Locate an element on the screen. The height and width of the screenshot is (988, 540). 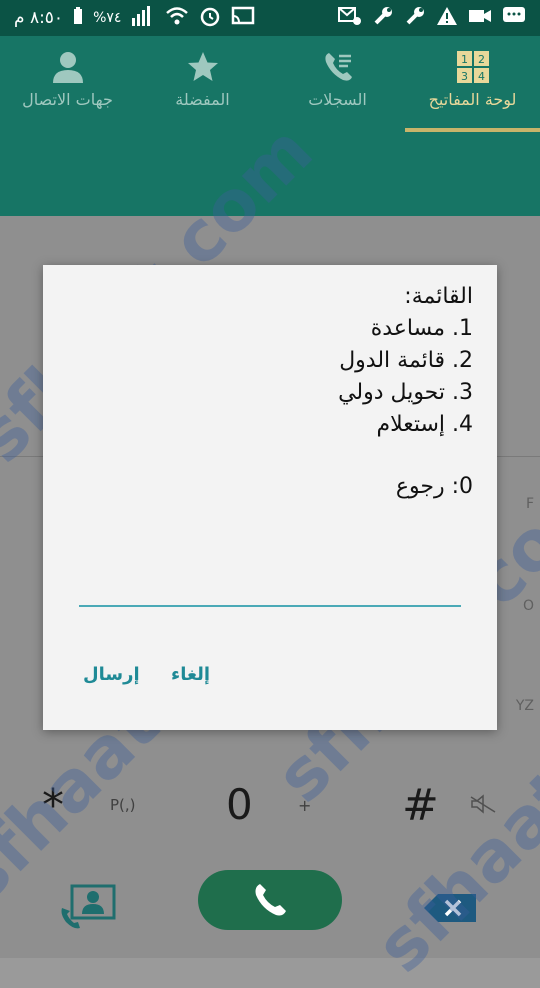
menu-item-countries: 2. قائمة الدول is located at coordinates (406, 360).